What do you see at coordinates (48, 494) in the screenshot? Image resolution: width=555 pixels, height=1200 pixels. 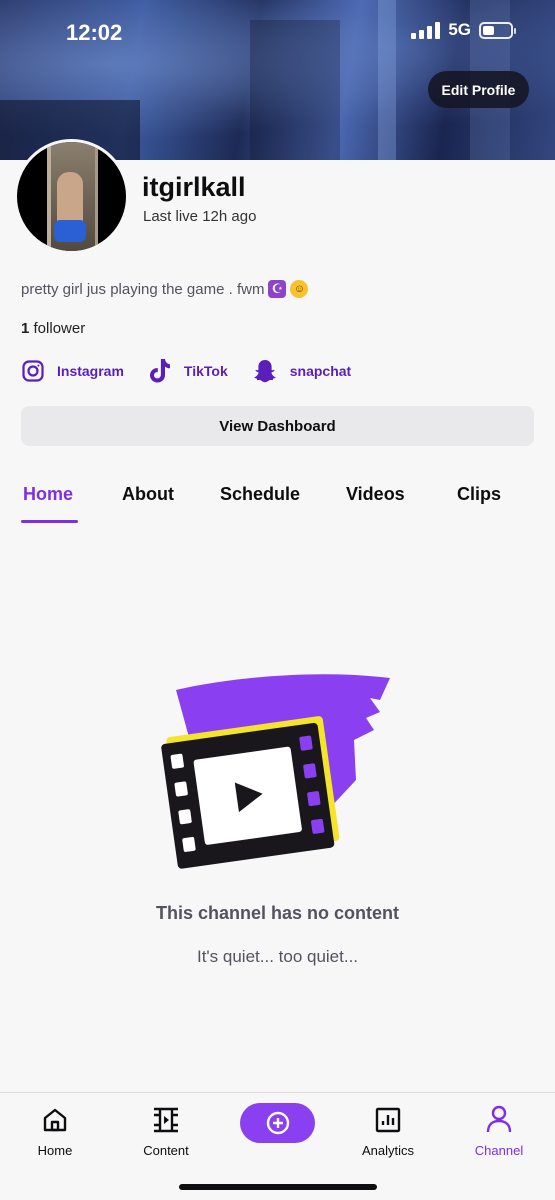 I see `tab-home: Home` at bounding box center [48, 494].